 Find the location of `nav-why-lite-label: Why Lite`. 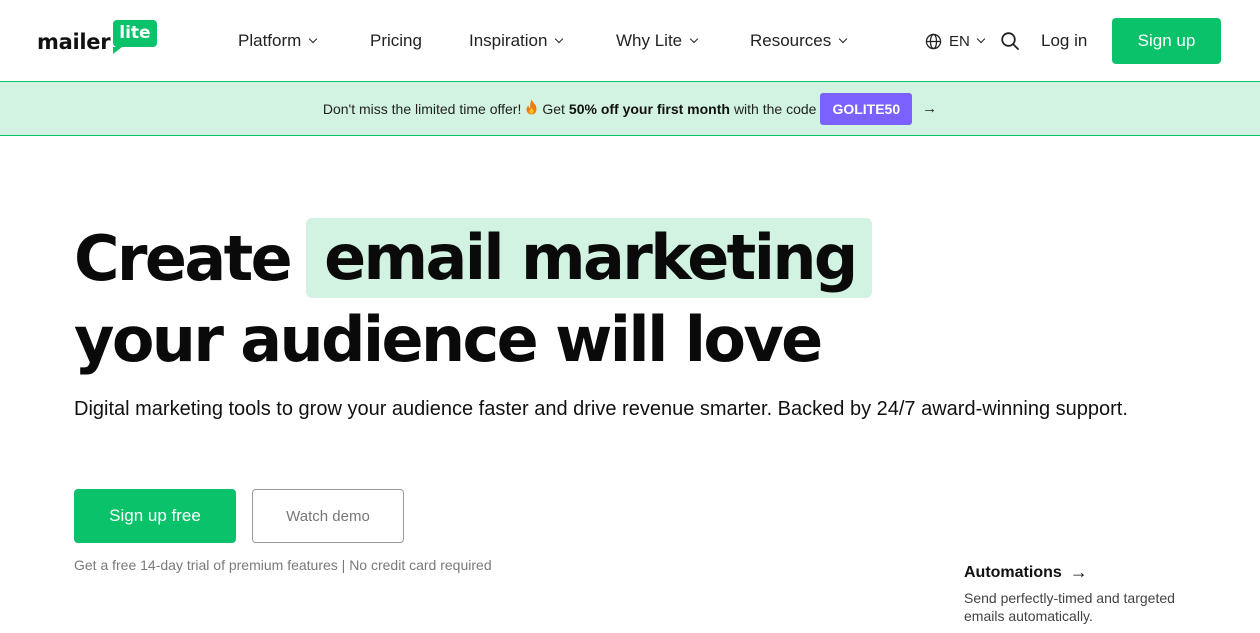

nav-why-lite-label: Why Lite is located at coordinates (649, 40).